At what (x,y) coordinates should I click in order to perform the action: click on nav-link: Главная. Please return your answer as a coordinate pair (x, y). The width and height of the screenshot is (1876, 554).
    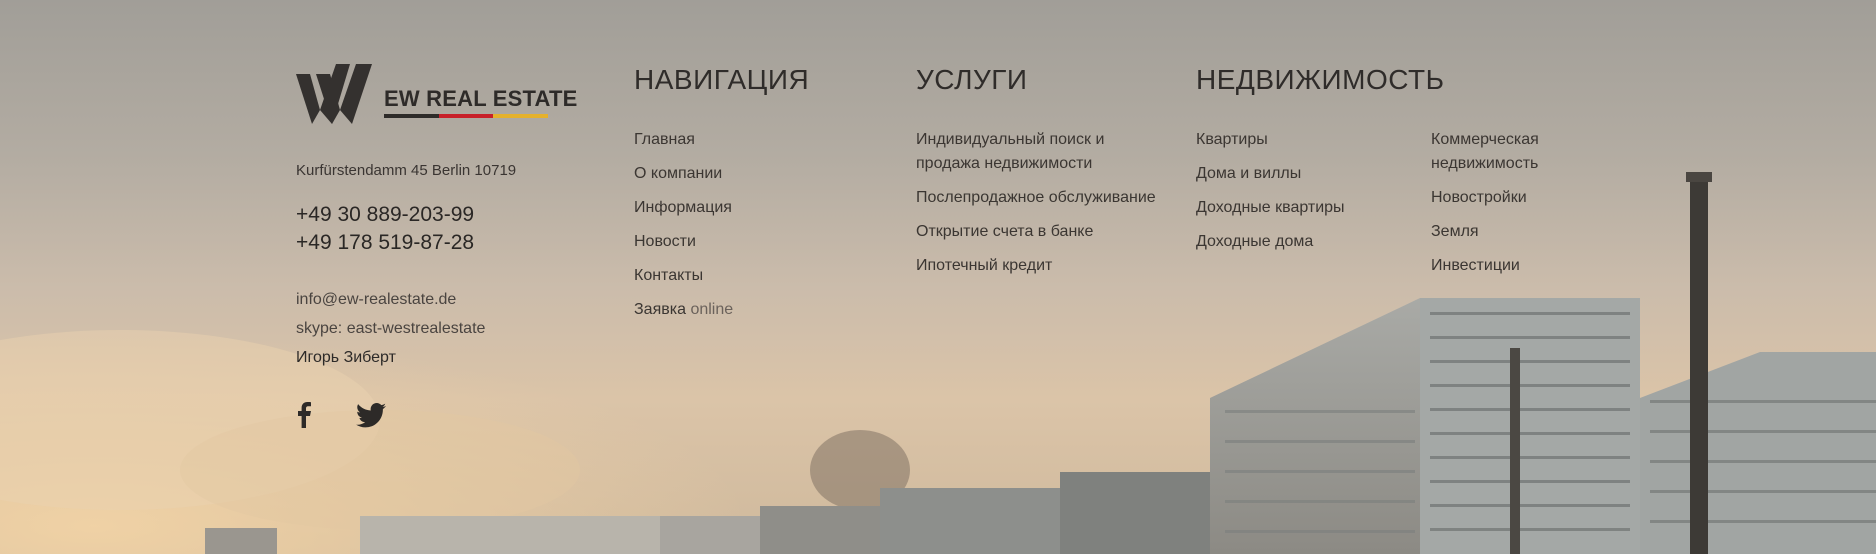
    Looking at the image, I should click on (683, 140).